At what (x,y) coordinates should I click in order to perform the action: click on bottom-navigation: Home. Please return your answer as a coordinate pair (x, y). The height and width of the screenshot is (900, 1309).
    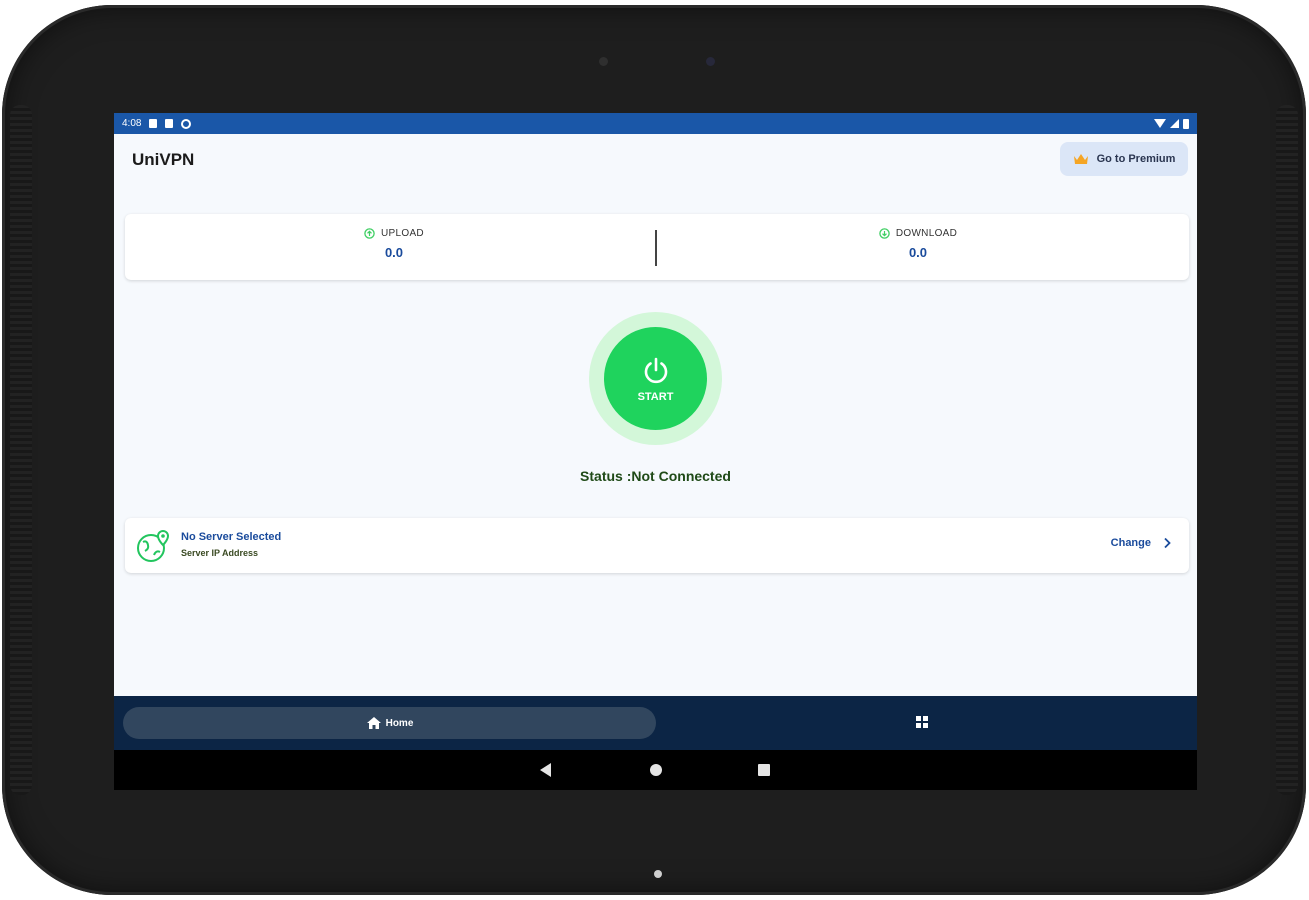
    Looking at the image, I should click on (655, 723).